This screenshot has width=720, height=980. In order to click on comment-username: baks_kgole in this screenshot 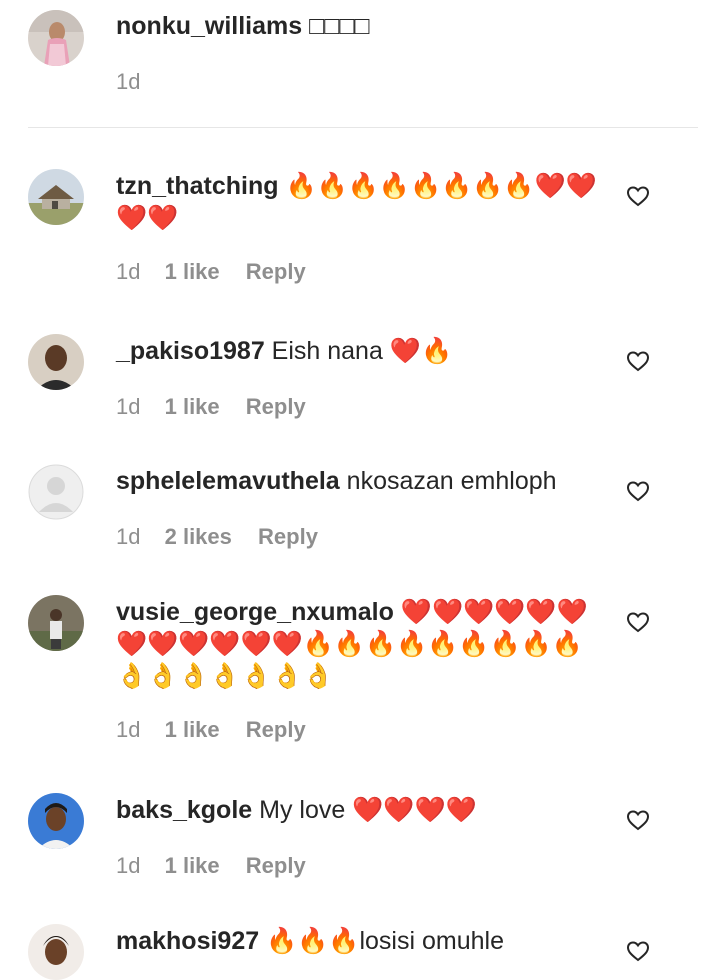, I will do `click(184, 810)`.